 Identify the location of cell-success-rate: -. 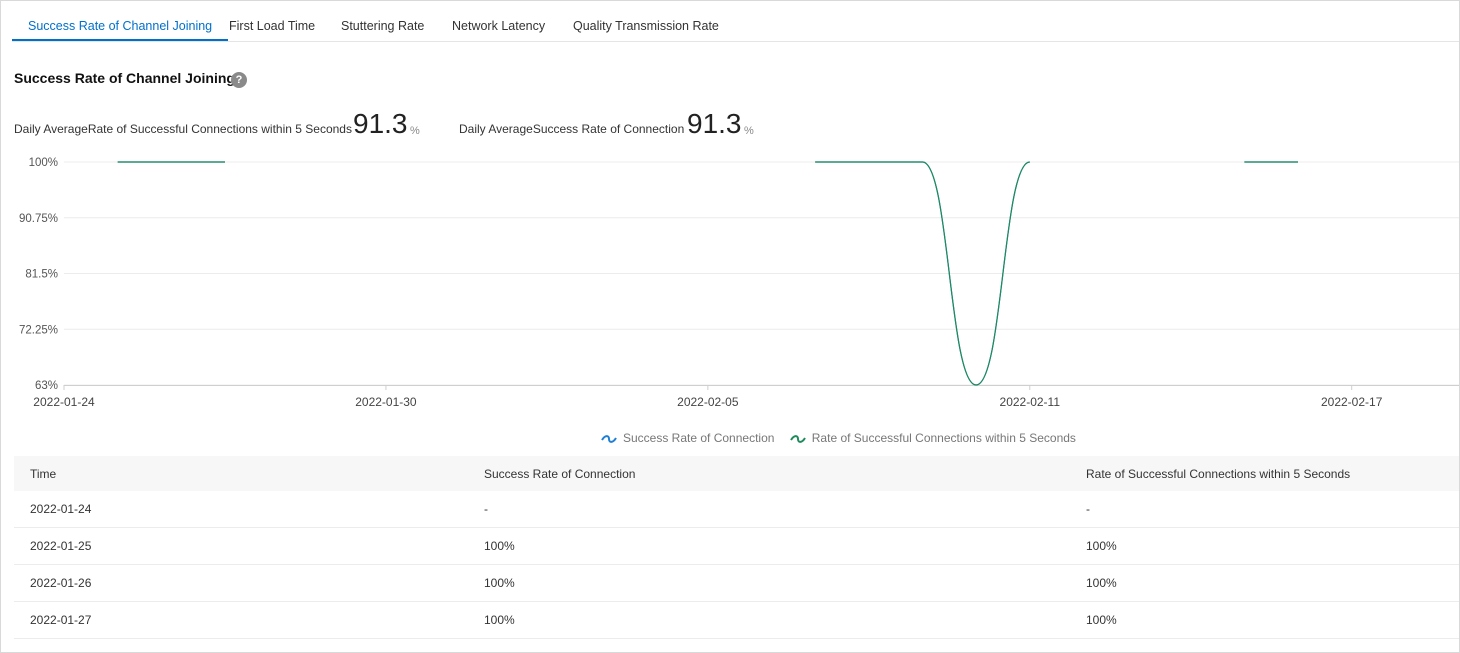
(769, 509).